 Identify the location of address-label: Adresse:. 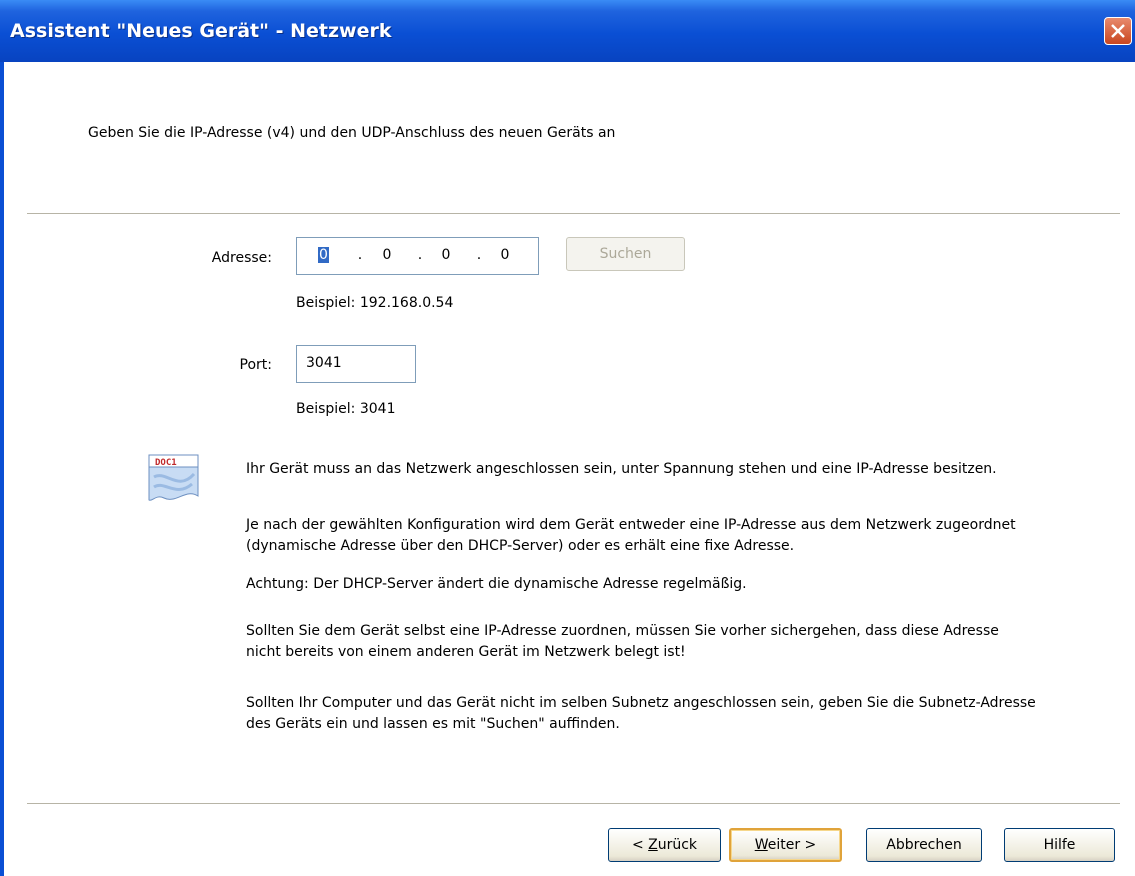
(241, 258).